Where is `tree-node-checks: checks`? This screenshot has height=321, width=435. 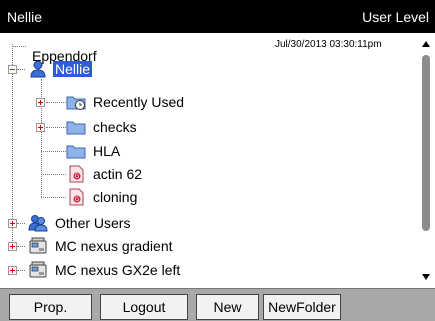
tree-node-checks: checks is located at coordinates (102, 127).